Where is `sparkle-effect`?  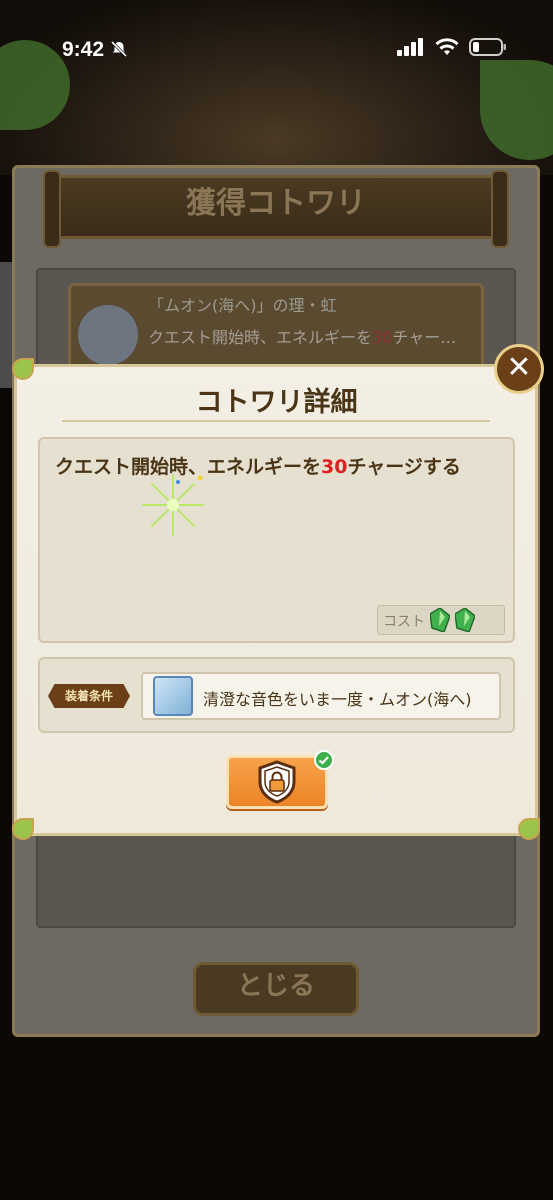
sparkle-effect is located at coordinates (173, 505).